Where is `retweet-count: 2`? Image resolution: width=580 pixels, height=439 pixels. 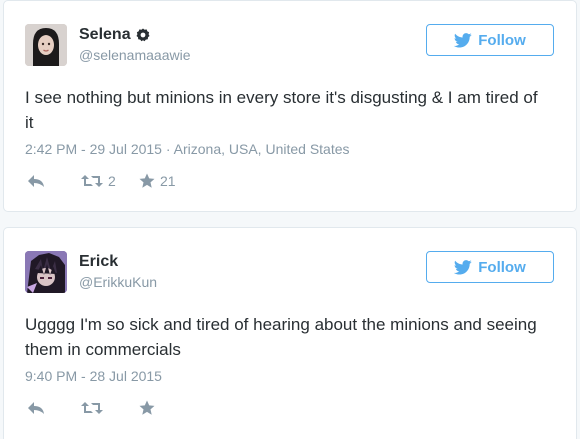
retweet-count: 2 is located at coordinates (112, 181).